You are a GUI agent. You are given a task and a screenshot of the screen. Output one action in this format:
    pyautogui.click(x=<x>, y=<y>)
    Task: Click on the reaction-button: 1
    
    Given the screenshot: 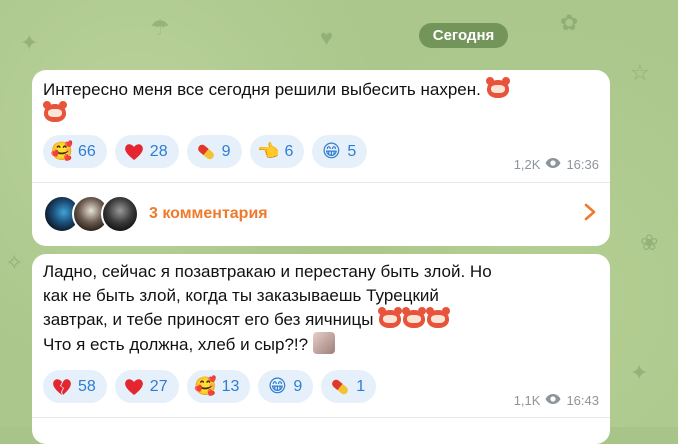 What is the action you would take?
    pyautogui.click(x=349, y=386)
    